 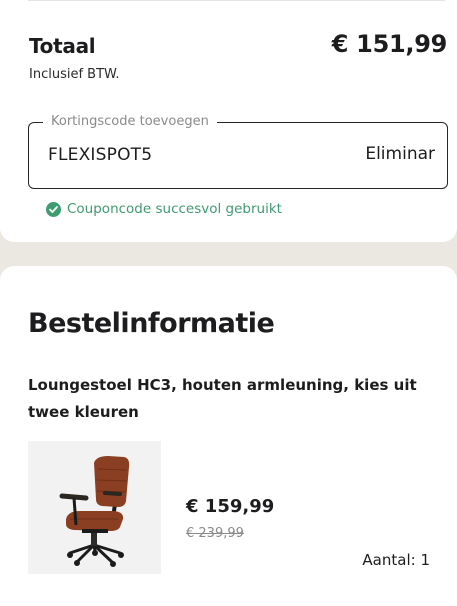 What do you see at coordinates (151, 323) in the screenshot?
I see `section-title: Bestelinformatie` at bounding box center [151, 323].